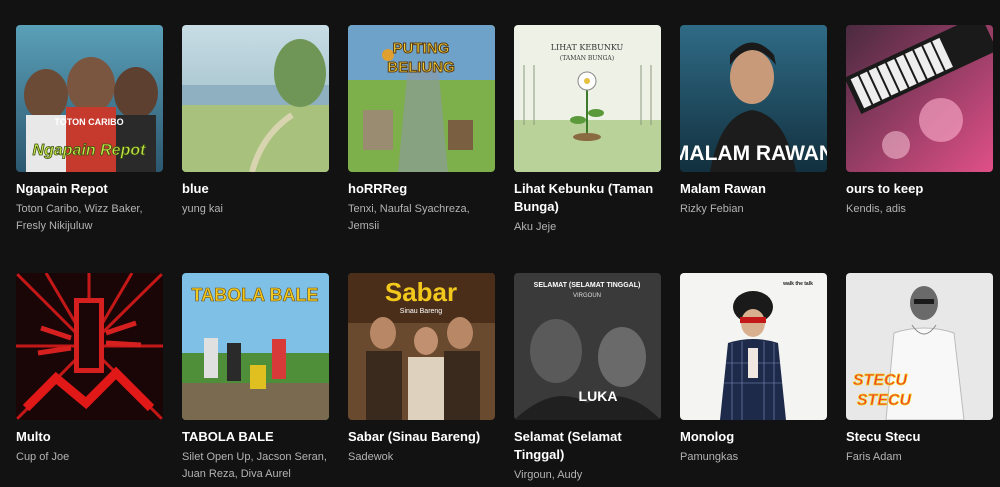 This screenshot has width=1000, height=487. What do you see at coordinates (921, 457) in the screenshot?
I see `album-artists: Faris Adam` at bounding box center [921, 457].